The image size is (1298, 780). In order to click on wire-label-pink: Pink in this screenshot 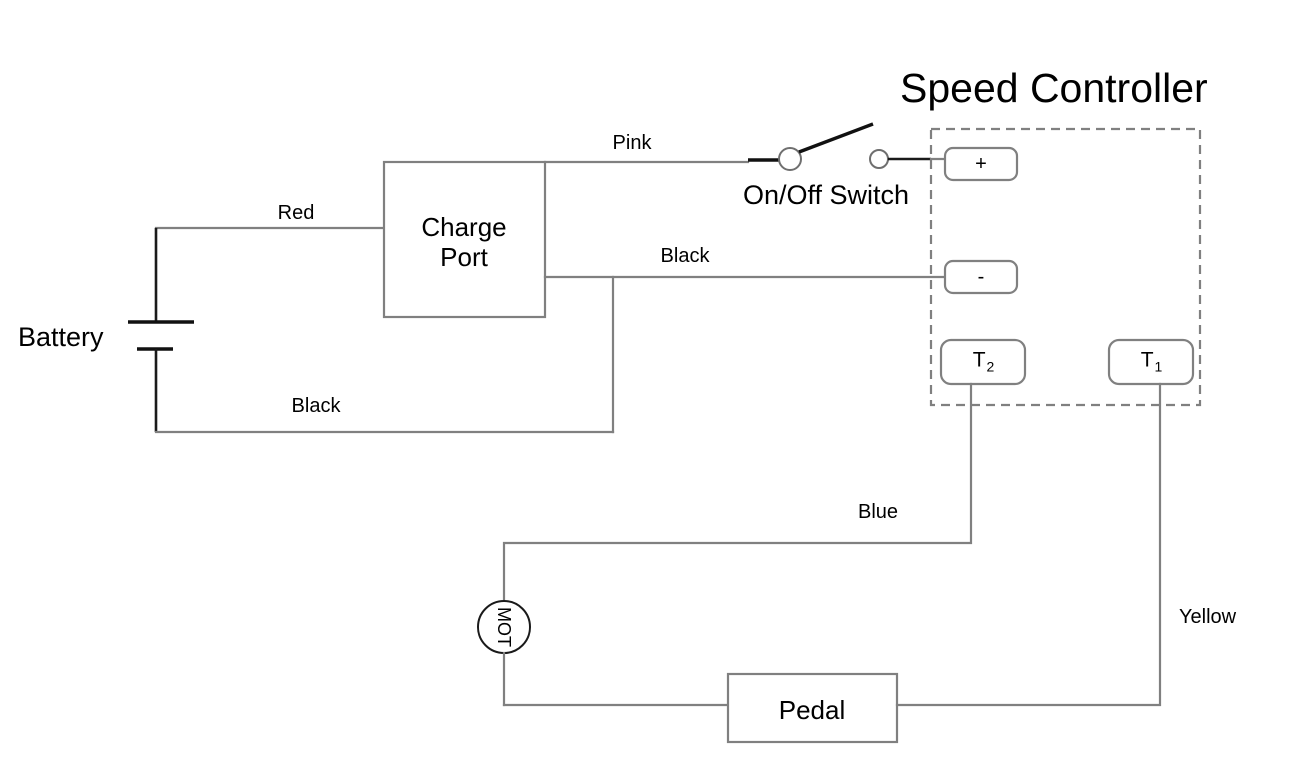, I will do `click(632, 143)`.